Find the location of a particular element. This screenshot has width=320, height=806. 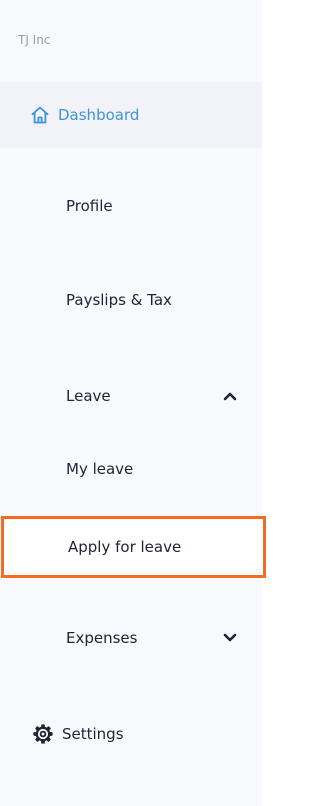

sidebar-item-settings: Settings is located at coordinates (131, 734).